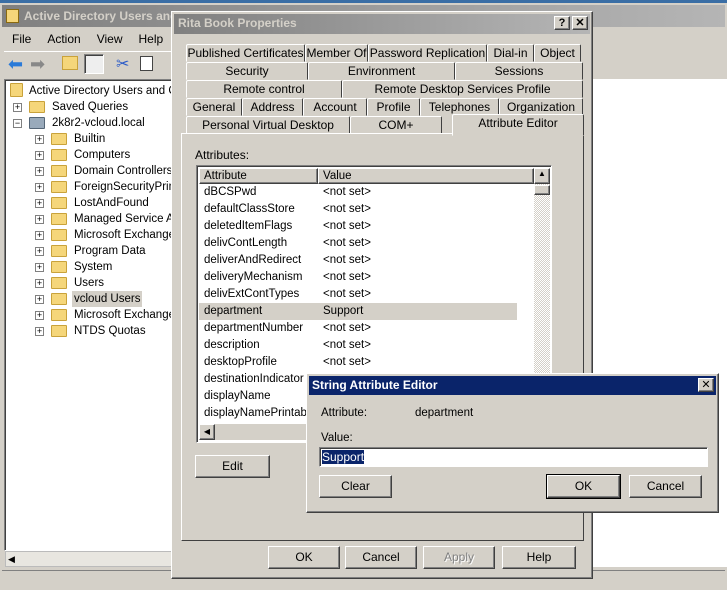  I want to click on tab-remote-desktop-services-profile: Remote Desktop Services Profile, so click(462, 89).